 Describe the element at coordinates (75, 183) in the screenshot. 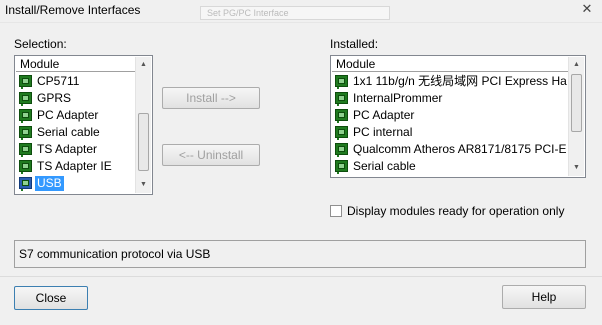

I see `selection-item-usb: USB` at that location.